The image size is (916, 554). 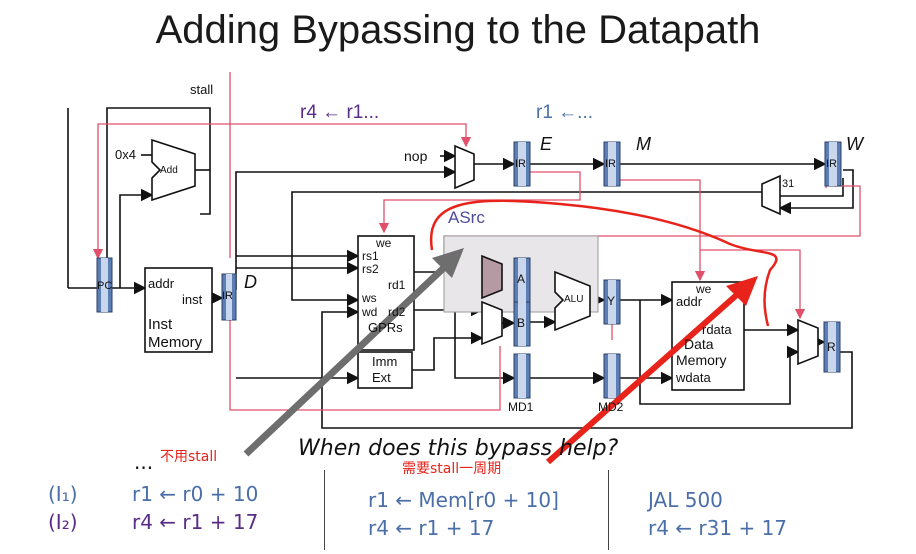 I want to click on asrc-label: ASrc, so click(x=466, y=217).